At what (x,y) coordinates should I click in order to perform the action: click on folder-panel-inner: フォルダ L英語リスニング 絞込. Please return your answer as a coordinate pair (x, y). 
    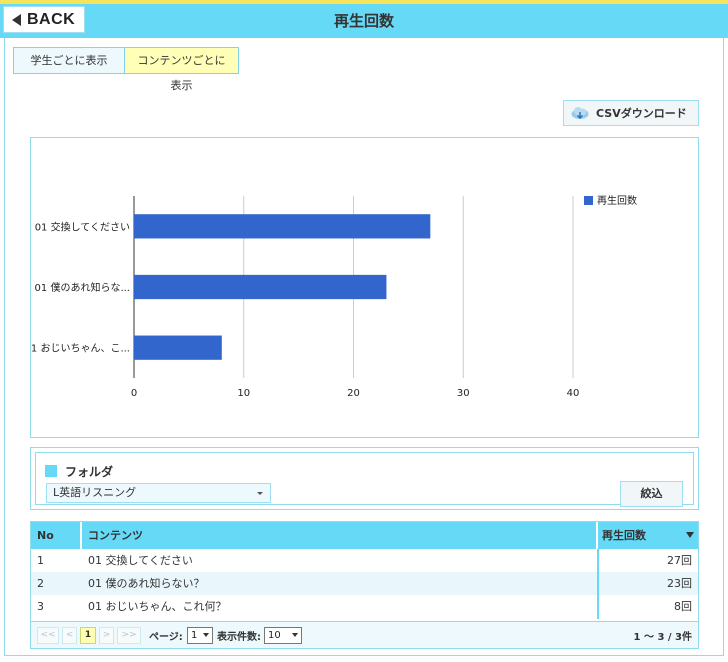
    Looking at the image, I should click on (364, 479).